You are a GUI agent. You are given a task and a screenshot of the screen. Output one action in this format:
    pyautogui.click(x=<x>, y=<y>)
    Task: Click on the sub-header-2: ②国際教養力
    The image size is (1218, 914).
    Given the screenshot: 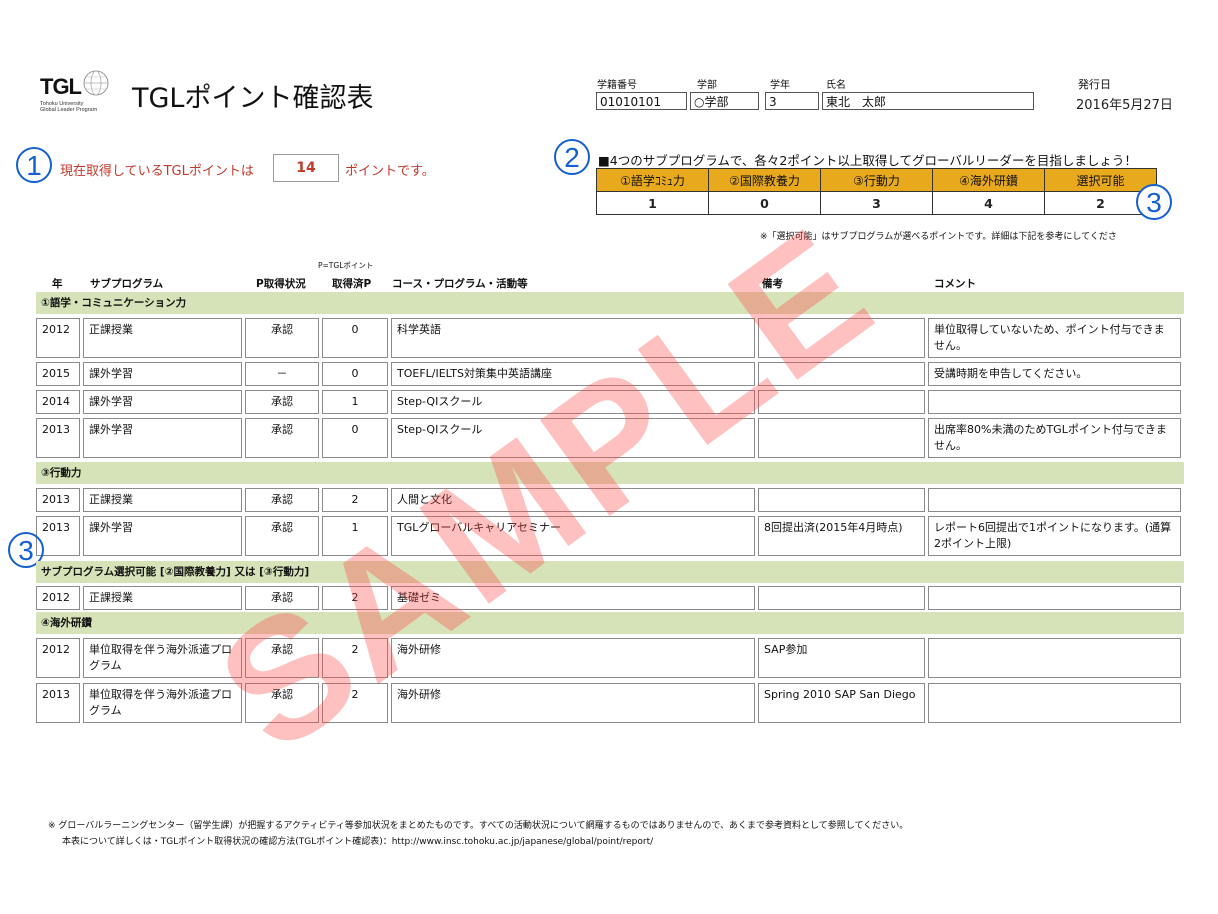 What is the action you would take?
    pyautogui.click(x=764, y=180)
    